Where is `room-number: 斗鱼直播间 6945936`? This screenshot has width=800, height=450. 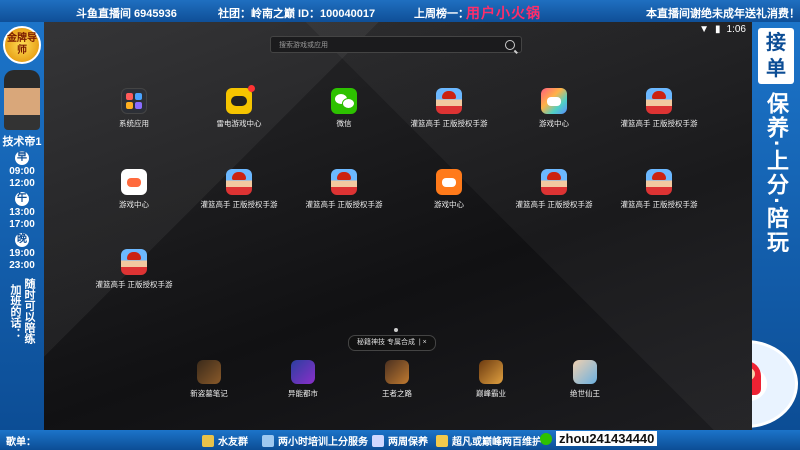
room-number: 斗鱼直播间 6945936 is located at coordinates (126, 14).